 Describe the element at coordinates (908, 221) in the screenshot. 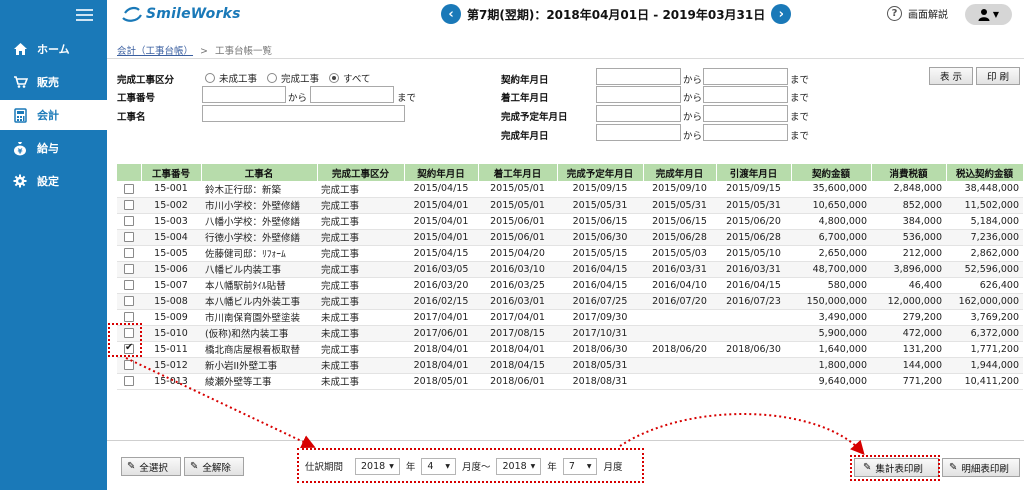

I see `cell-tax: 384,000` at that location.